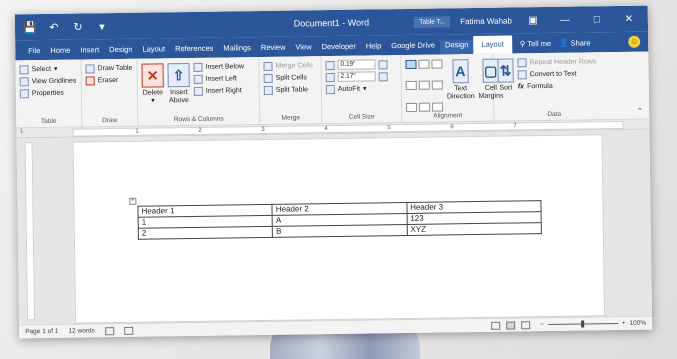  What do you see at coordinates (41, 331) in the screenshot?
I see `page-count: Page 1 of 1` at bounding box center [41, 331].